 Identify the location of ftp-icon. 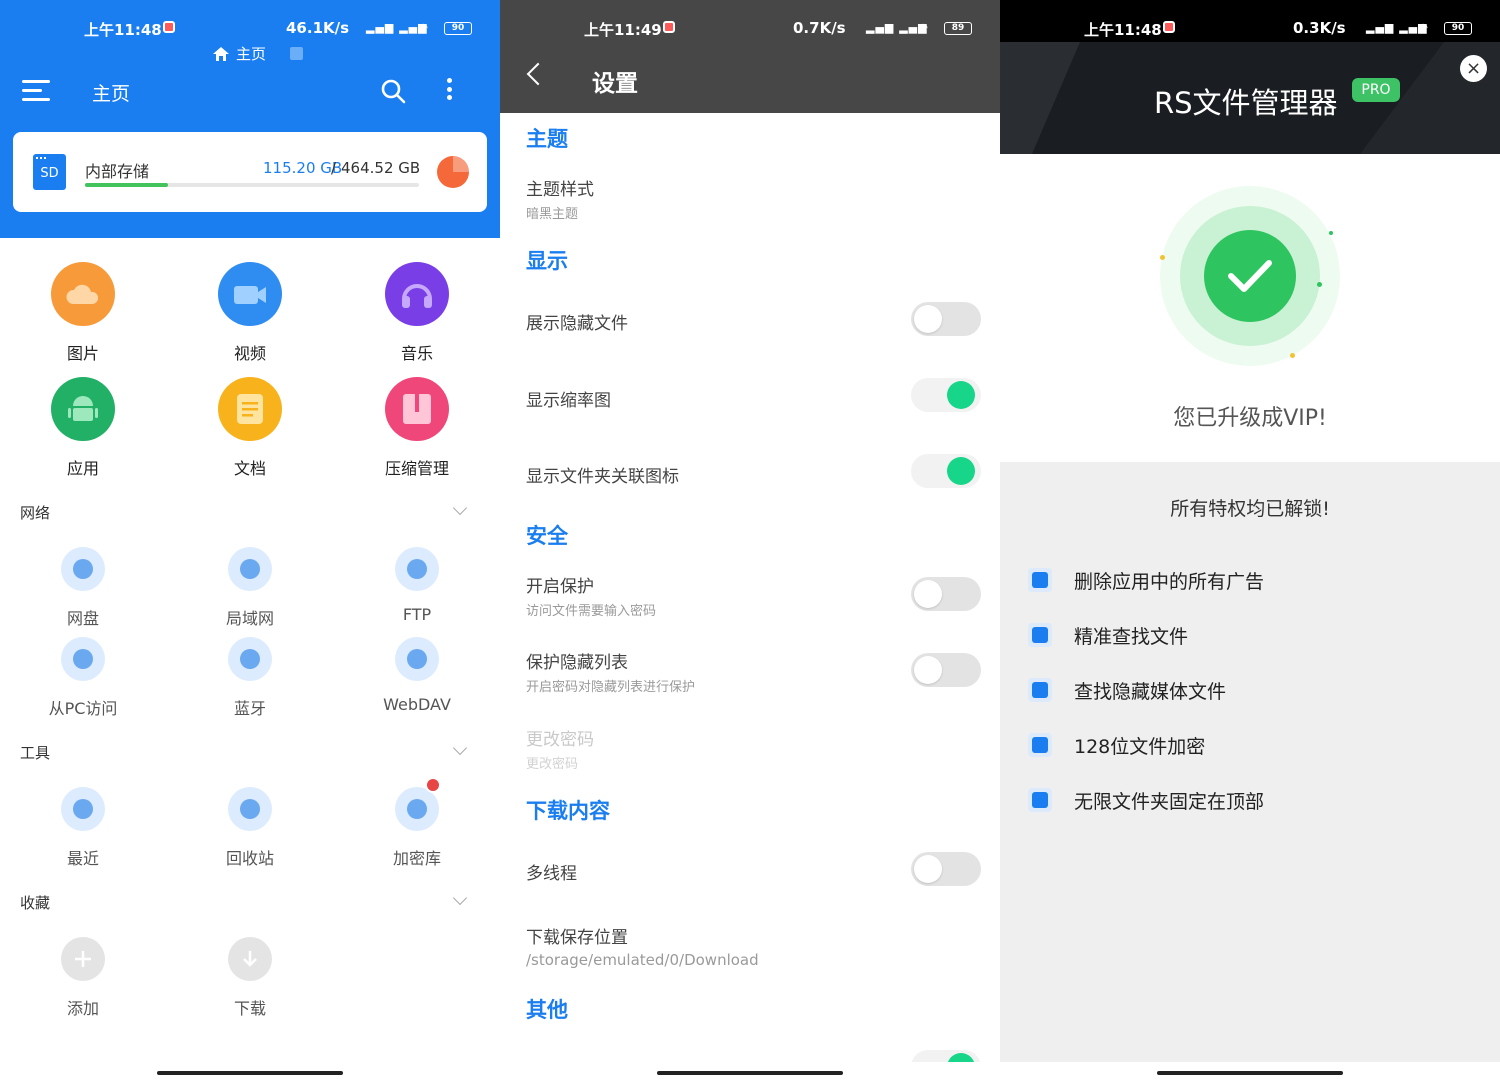
(417, 569).